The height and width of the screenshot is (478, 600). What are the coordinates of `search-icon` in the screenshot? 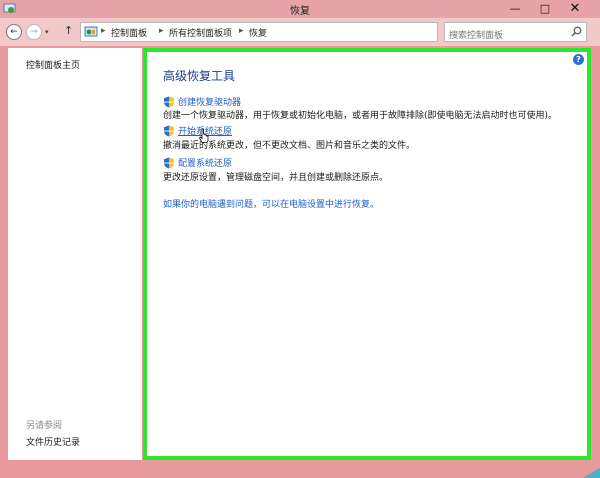 It's located at (576, 31).